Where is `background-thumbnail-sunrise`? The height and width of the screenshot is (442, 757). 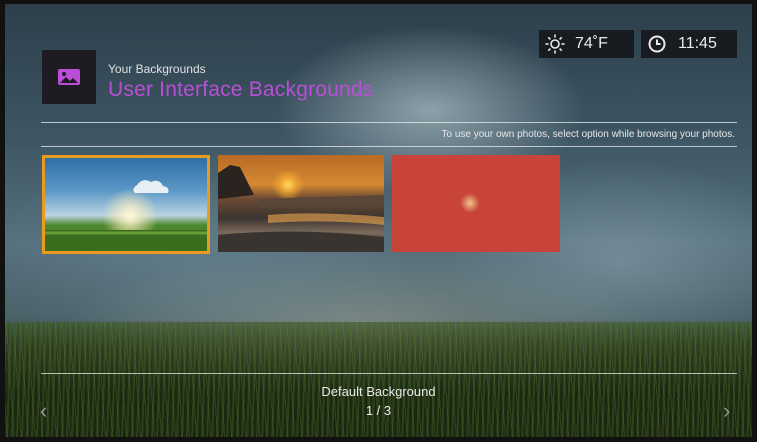 background-thumbnail-sunrise is located at coordinates (126, 204).